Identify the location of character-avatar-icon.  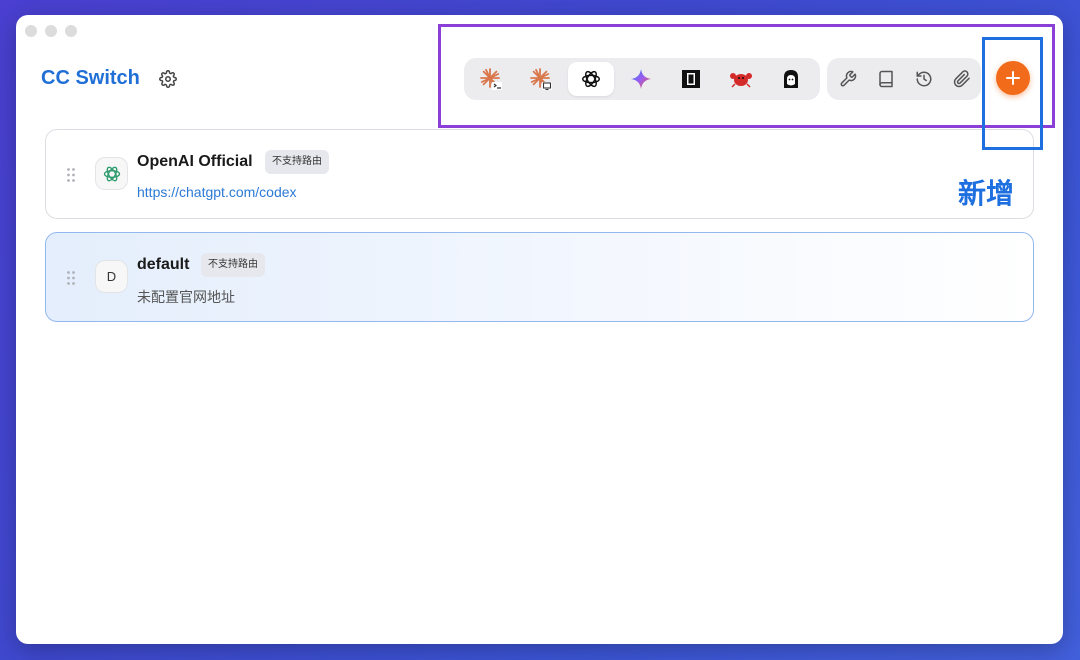
(791, 79).